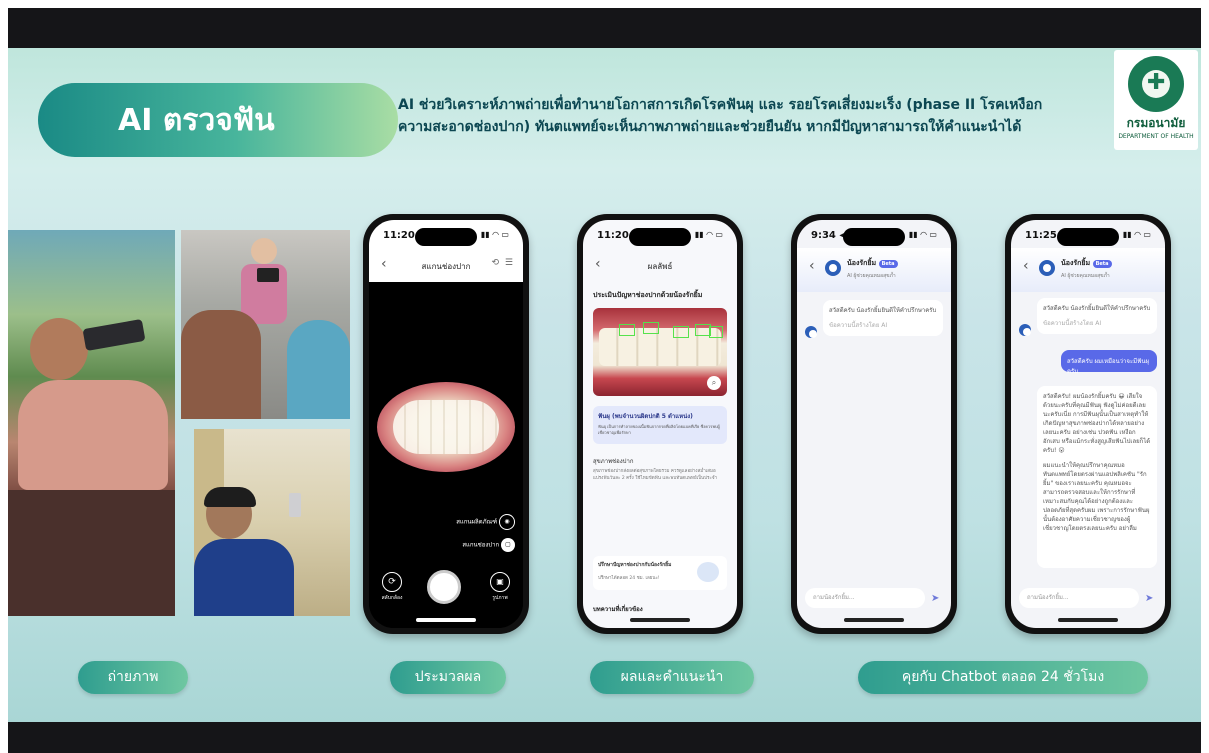 Image resolution: width=1209 pixels, height=753 pixels. What do you see at coordinates (604, 737) in the screenshot?
I see `bottom-letterbox` at bounding box center [604, 737].